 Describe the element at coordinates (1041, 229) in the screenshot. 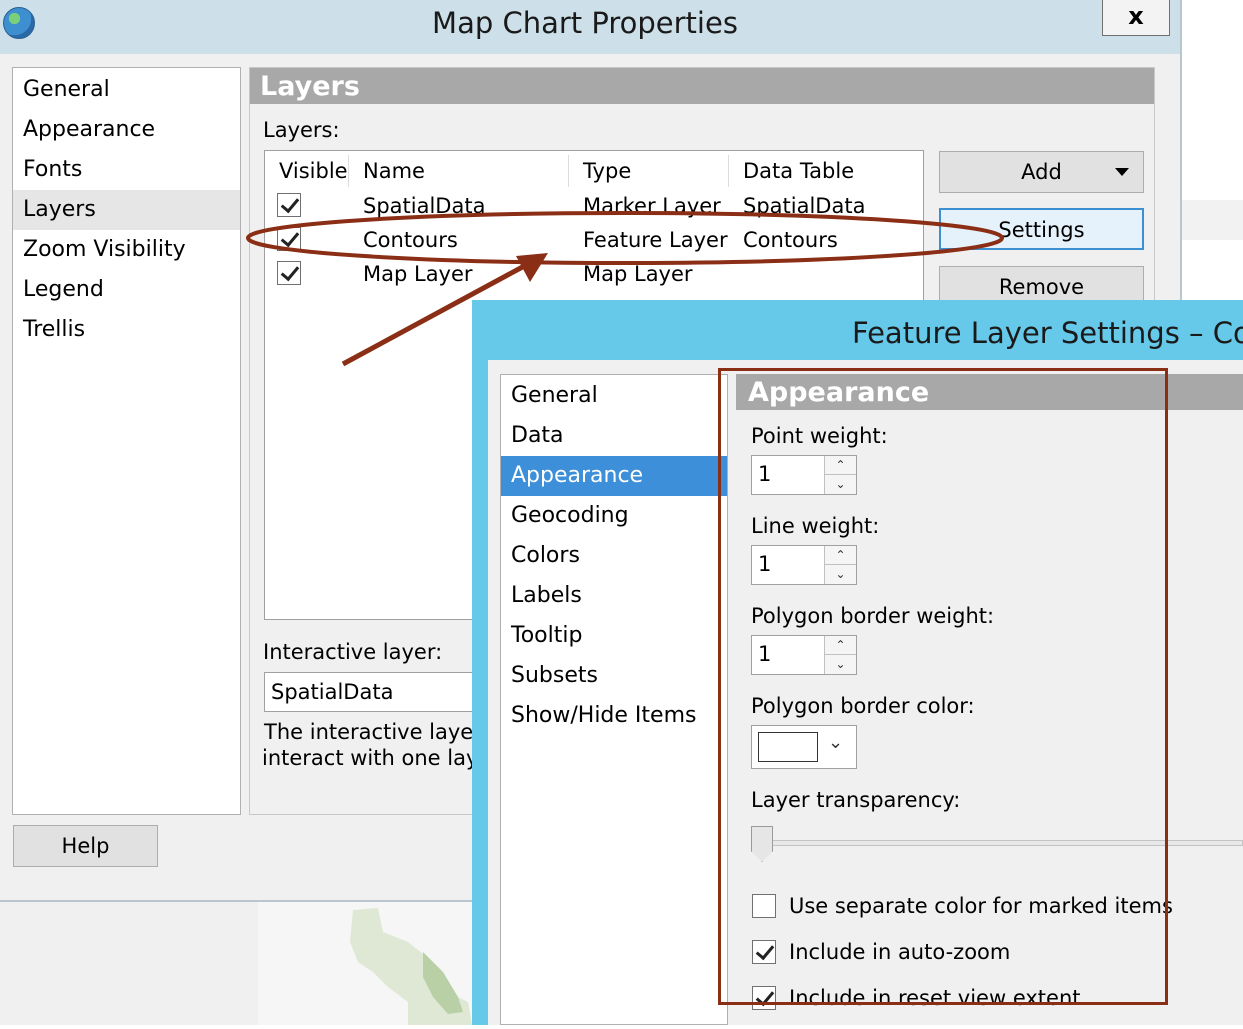

I see `settings-button: Settings` at that location.